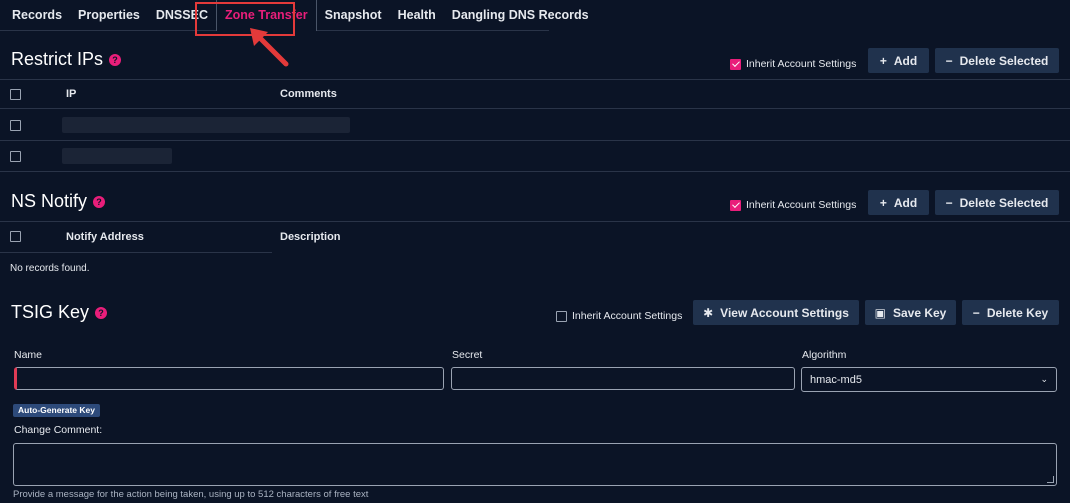 The width and height of the screenshot is (1070, 503). I want to click on resize-handle-icon, so click(1050, 479).